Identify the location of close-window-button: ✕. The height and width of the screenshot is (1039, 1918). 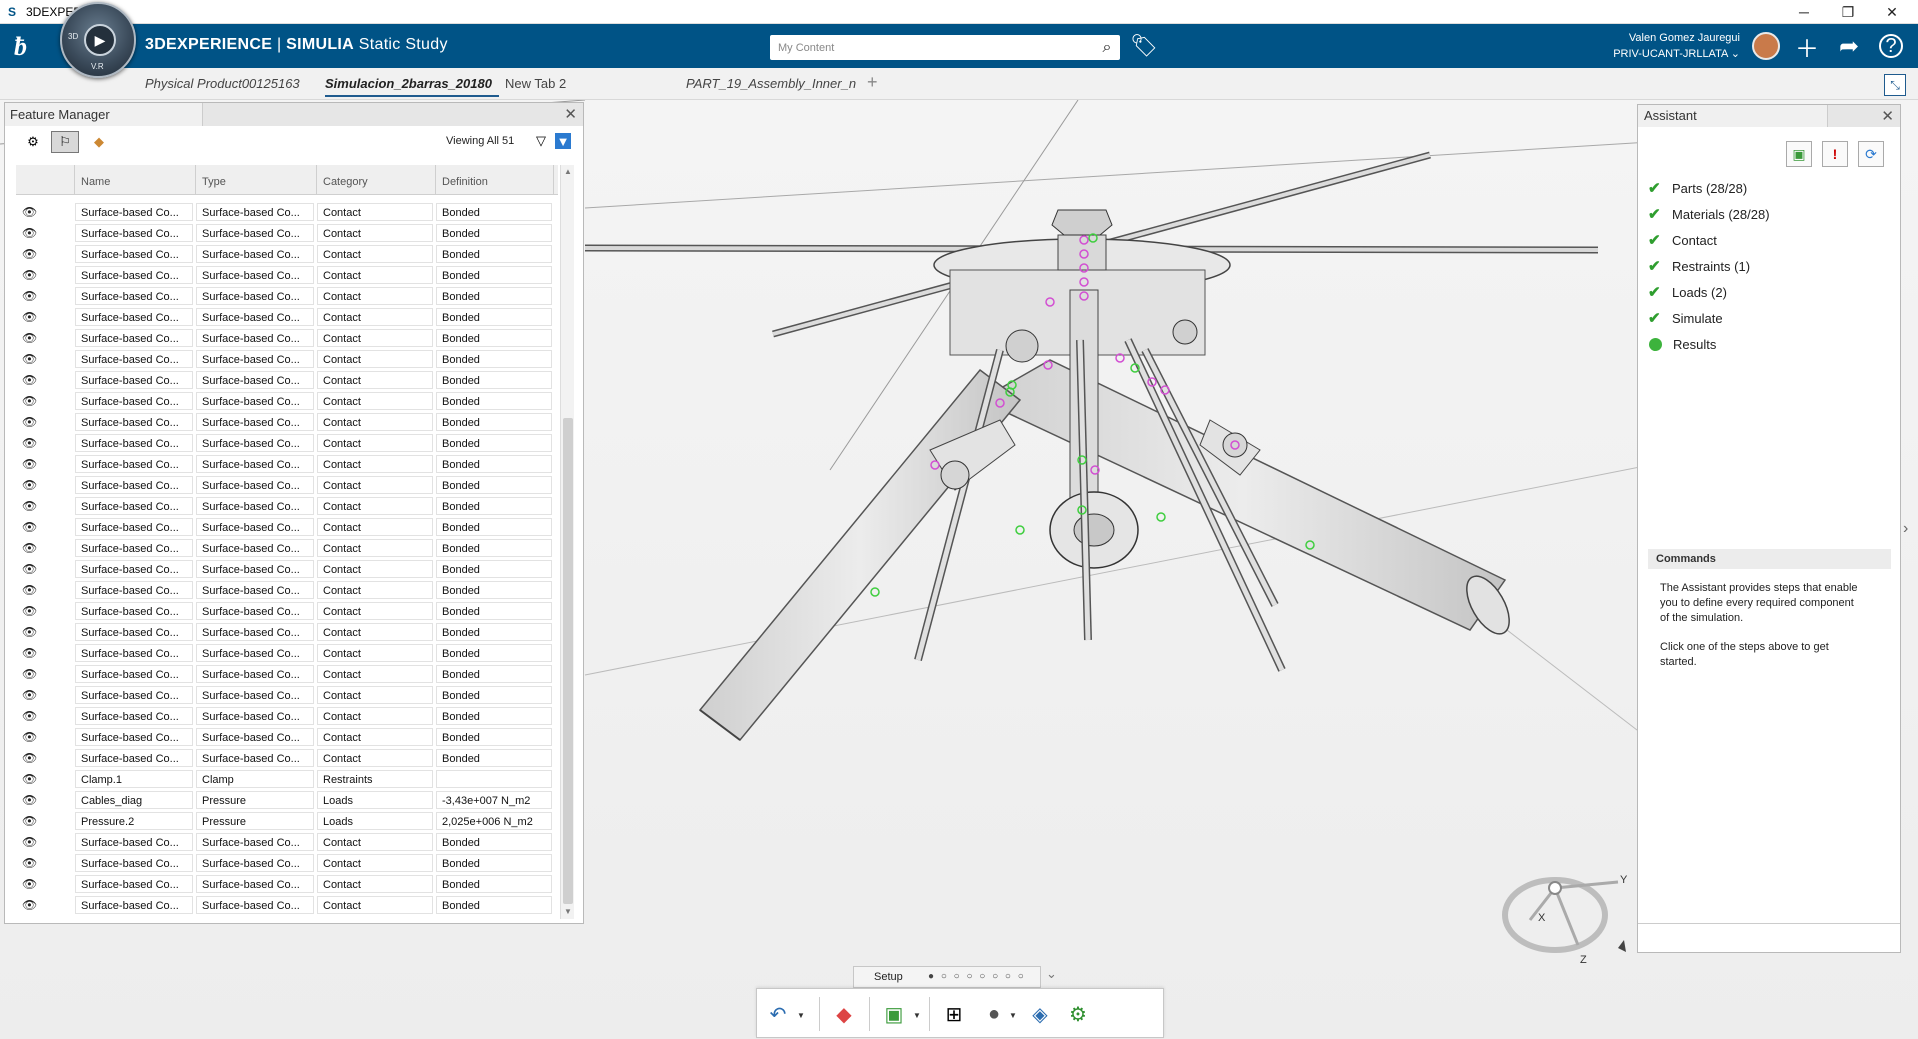
(1892, 12).